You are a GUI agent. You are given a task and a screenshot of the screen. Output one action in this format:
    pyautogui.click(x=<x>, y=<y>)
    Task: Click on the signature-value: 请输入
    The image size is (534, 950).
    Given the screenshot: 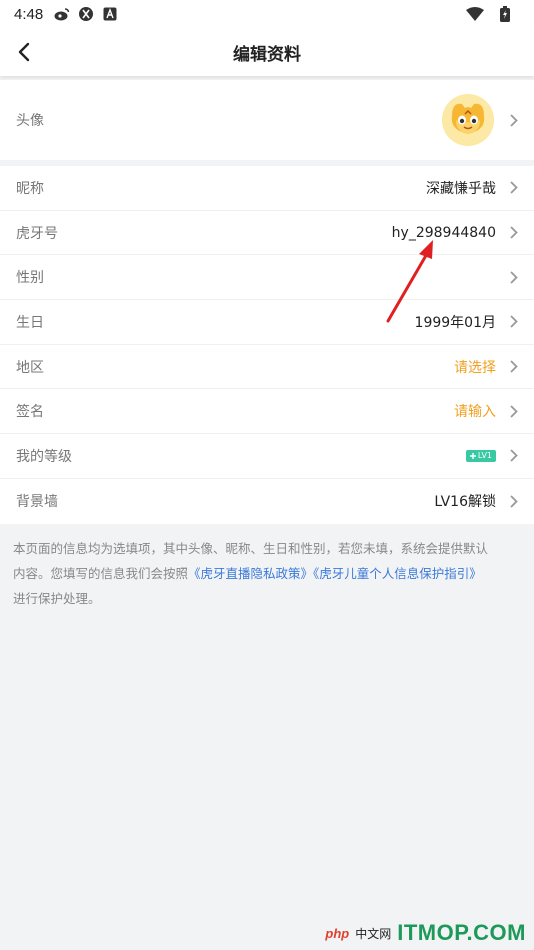 What is the action you would take?
    pyautogui.click(x=475, y=412)
    